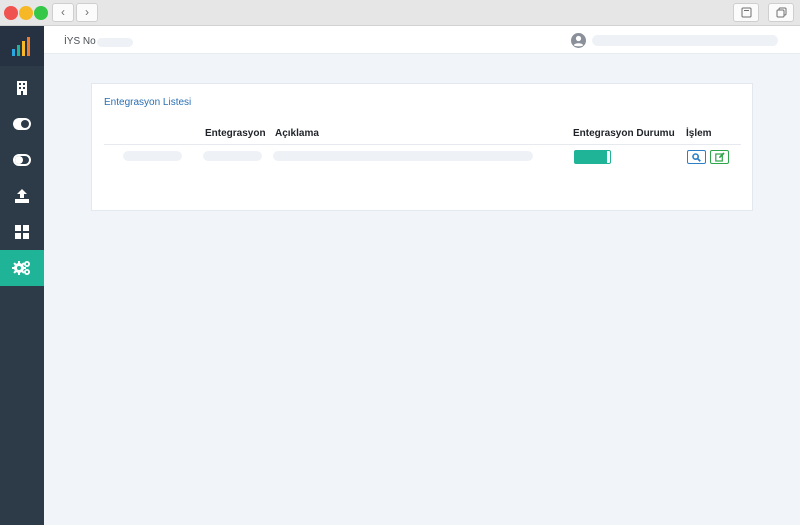  I want to click on window-icon, so click(746, 12).